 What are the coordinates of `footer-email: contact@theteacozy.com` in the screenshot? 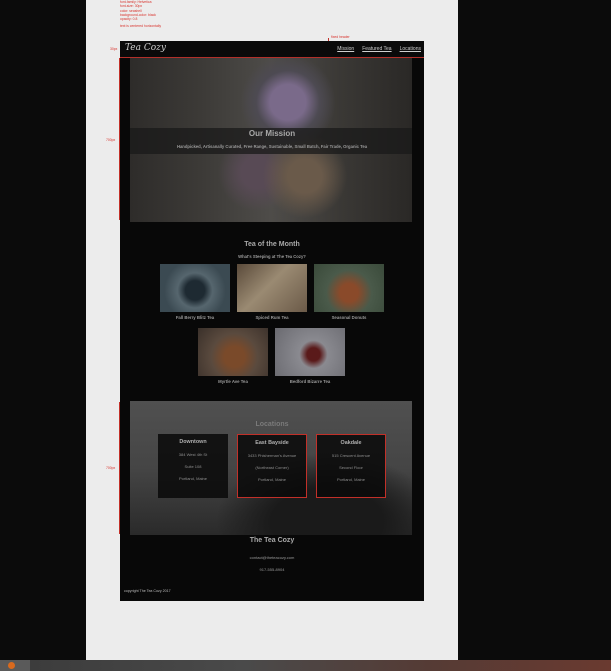 It's located at (272, 557).